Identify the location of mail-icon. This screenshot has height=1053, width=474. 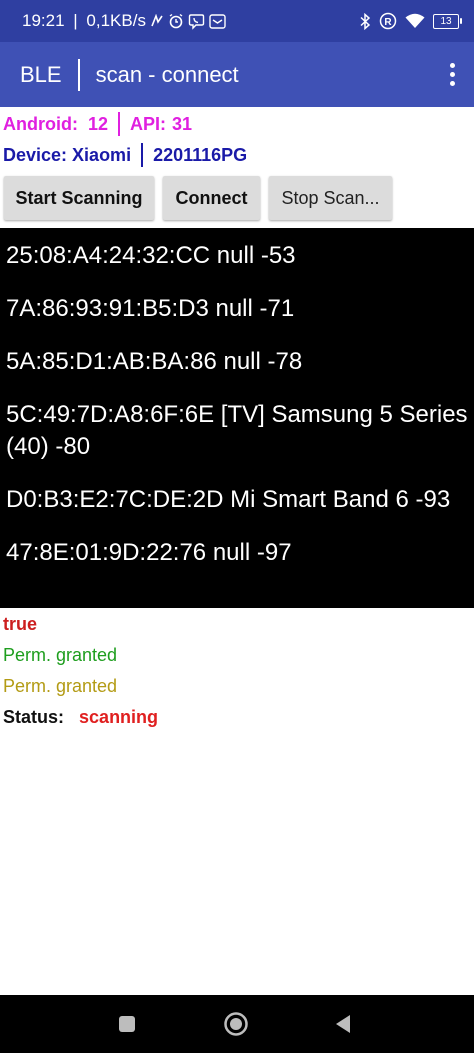
(217, 21).